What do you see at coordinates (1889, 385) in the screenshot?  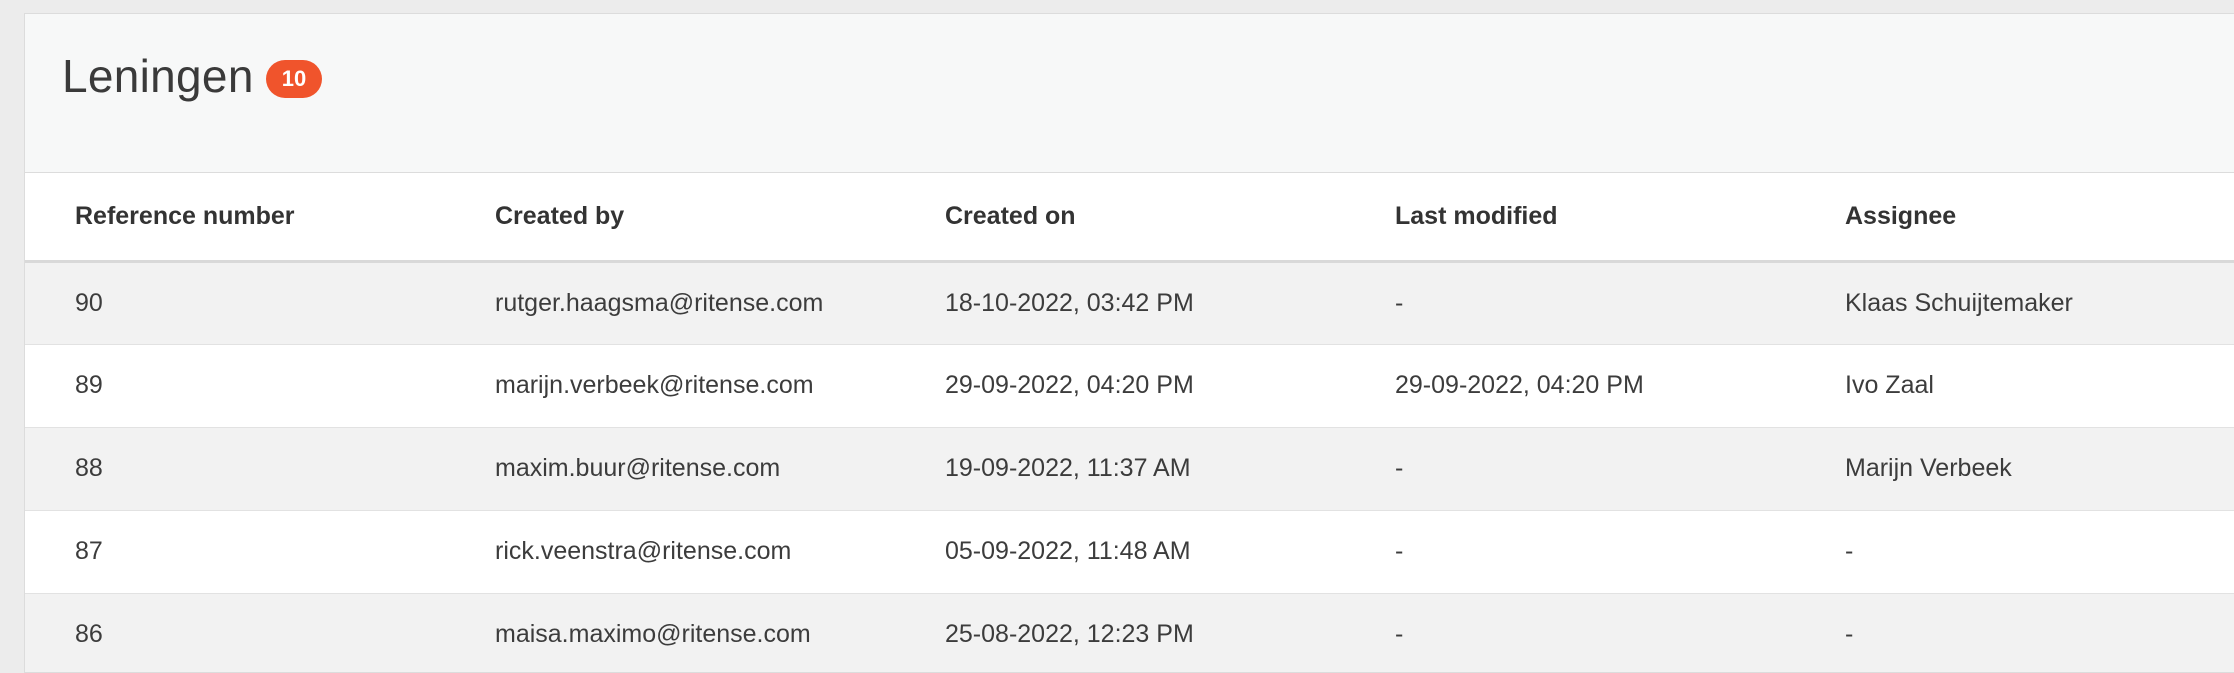 I see `cell-assignee: Ivo Zaal` at bounding box center [1889, 385].